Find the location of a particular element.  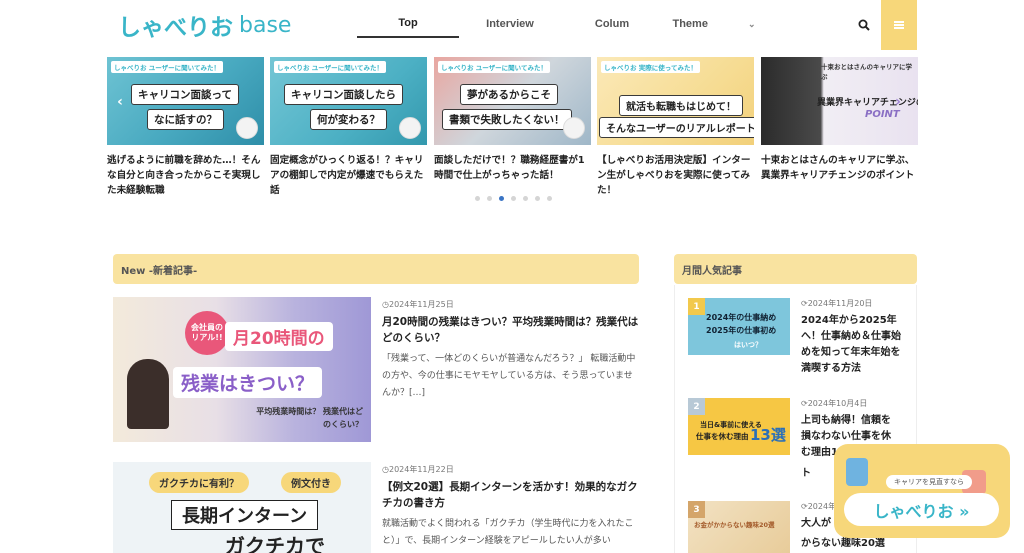

slide-bubble-1: キャリコン面談したら is located at coordinates (343, 94).